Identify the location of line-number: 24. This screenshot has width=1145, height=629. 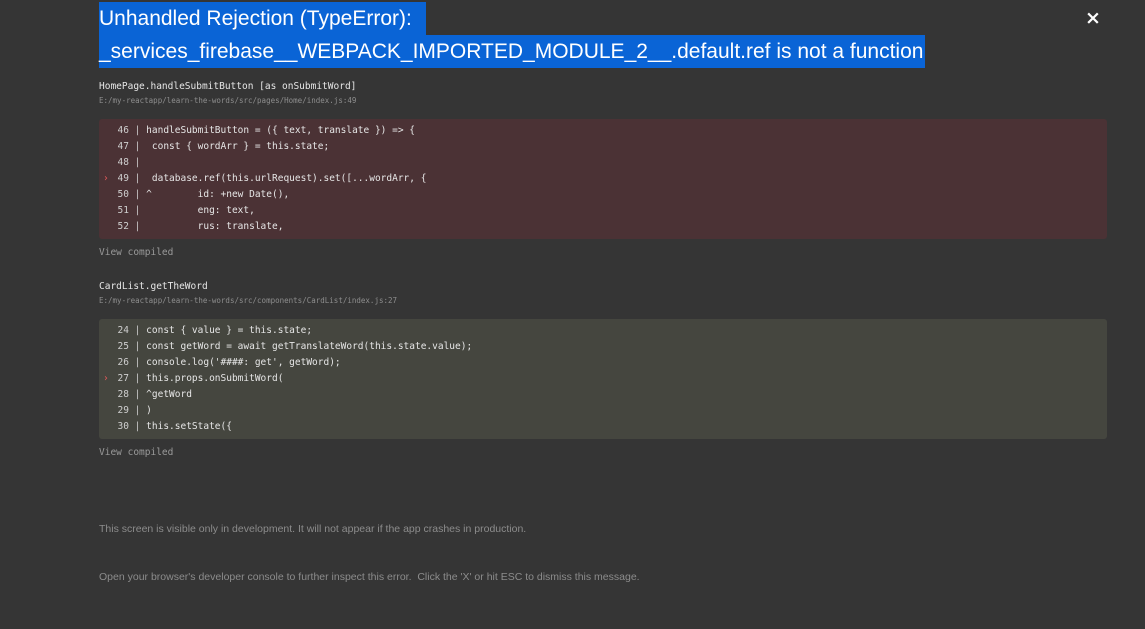
(123, 330).